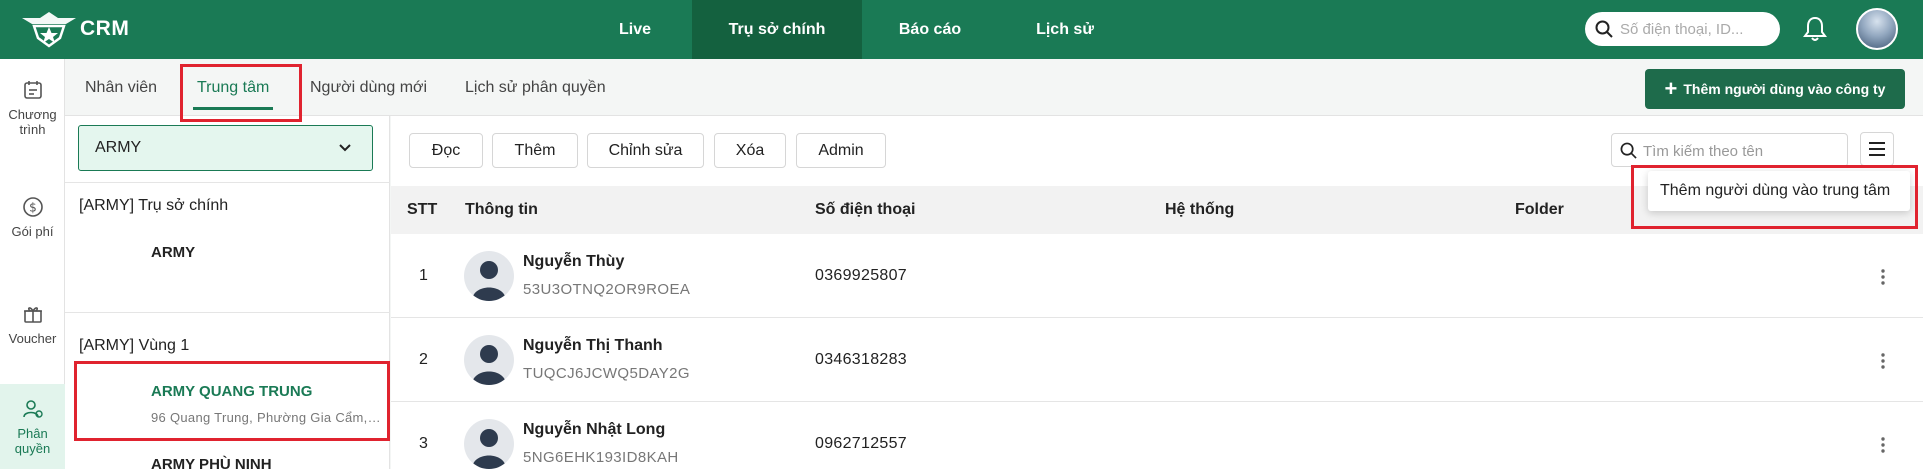 Image resolution: width=1923 pixels, height=469 pixels. I want to click on nav-report: Báo cáo, so click(930, 29).